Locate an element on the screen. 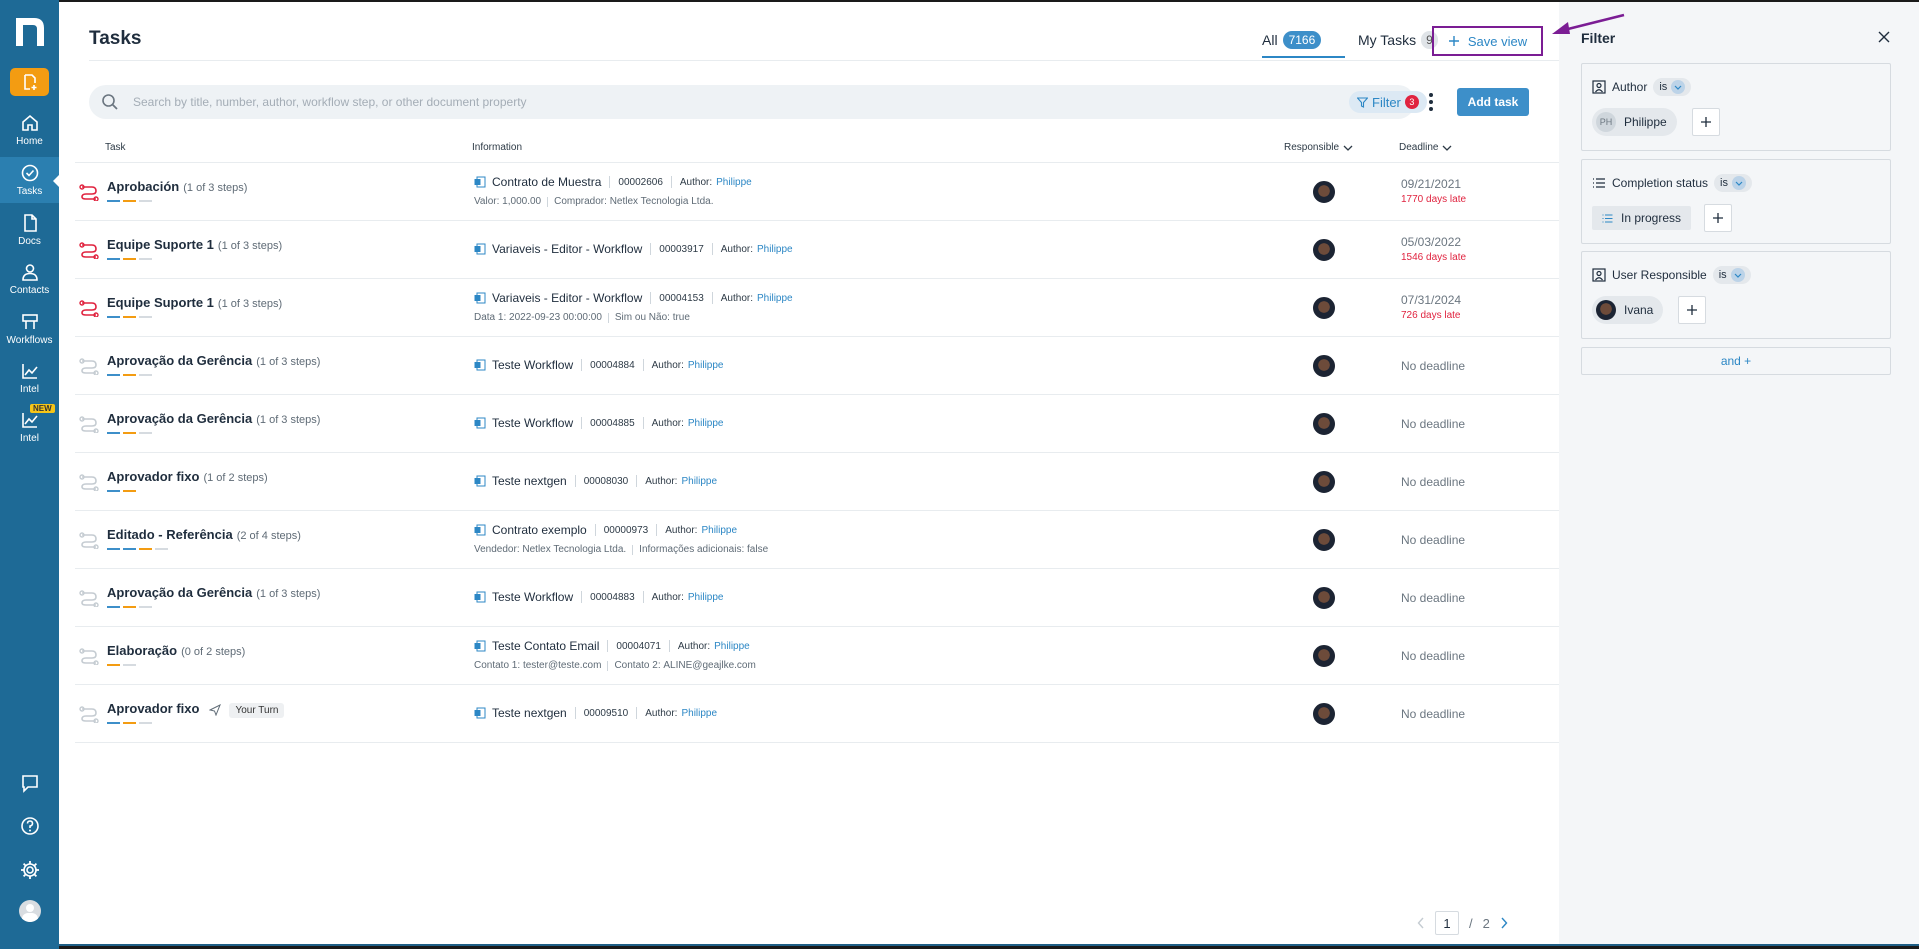 Image resolution: width=1919 pixels, height=949 pixels. add-condition-button: and + is located at coordinates (1736, 361).